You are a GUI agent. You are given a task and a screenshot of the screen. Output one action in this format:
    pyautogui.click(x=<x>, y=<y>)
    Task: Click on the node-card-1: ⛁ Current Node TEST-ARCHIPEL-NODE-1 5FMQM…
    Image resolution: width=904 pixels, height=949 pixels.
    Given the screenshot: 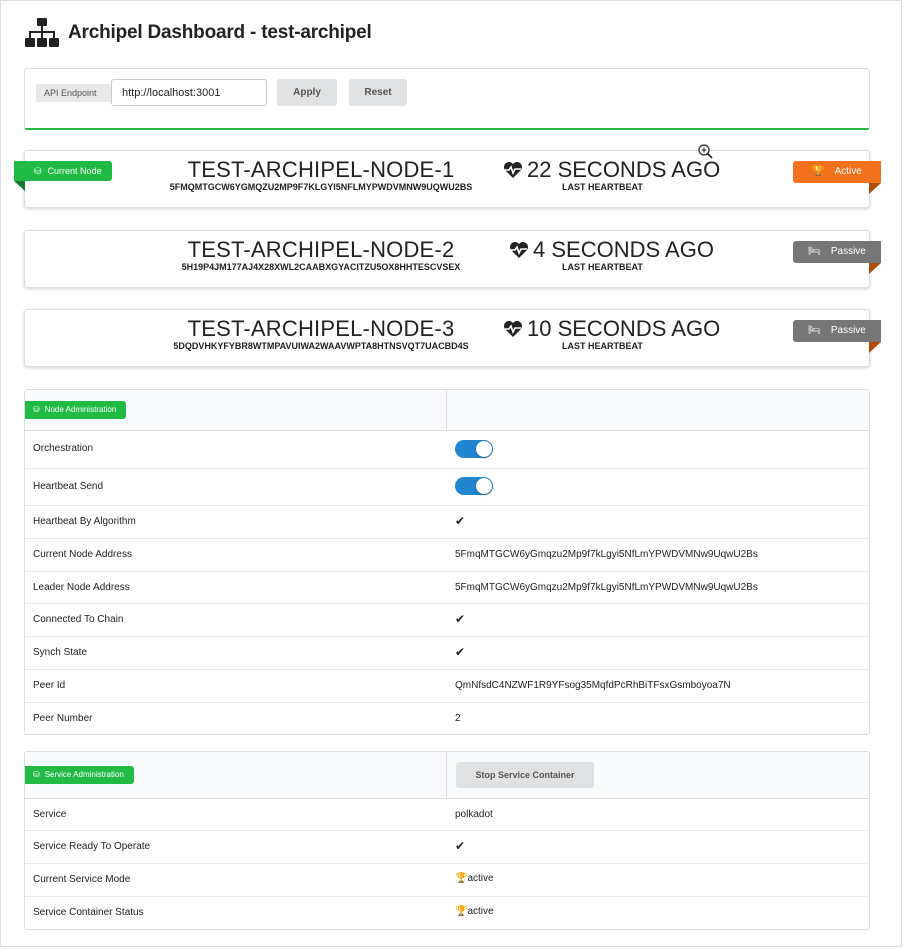 What is the action you would take?
    pyautogui.click(x=447, y=179)
    